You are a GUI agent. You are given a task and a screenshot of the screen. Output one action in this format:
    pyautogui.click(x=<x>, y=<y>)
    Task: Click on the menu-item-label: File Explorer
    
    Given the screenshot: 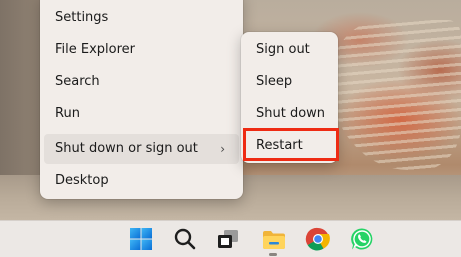 What is the action you would take?
    pyautogui.click(x=95, y=49)
    